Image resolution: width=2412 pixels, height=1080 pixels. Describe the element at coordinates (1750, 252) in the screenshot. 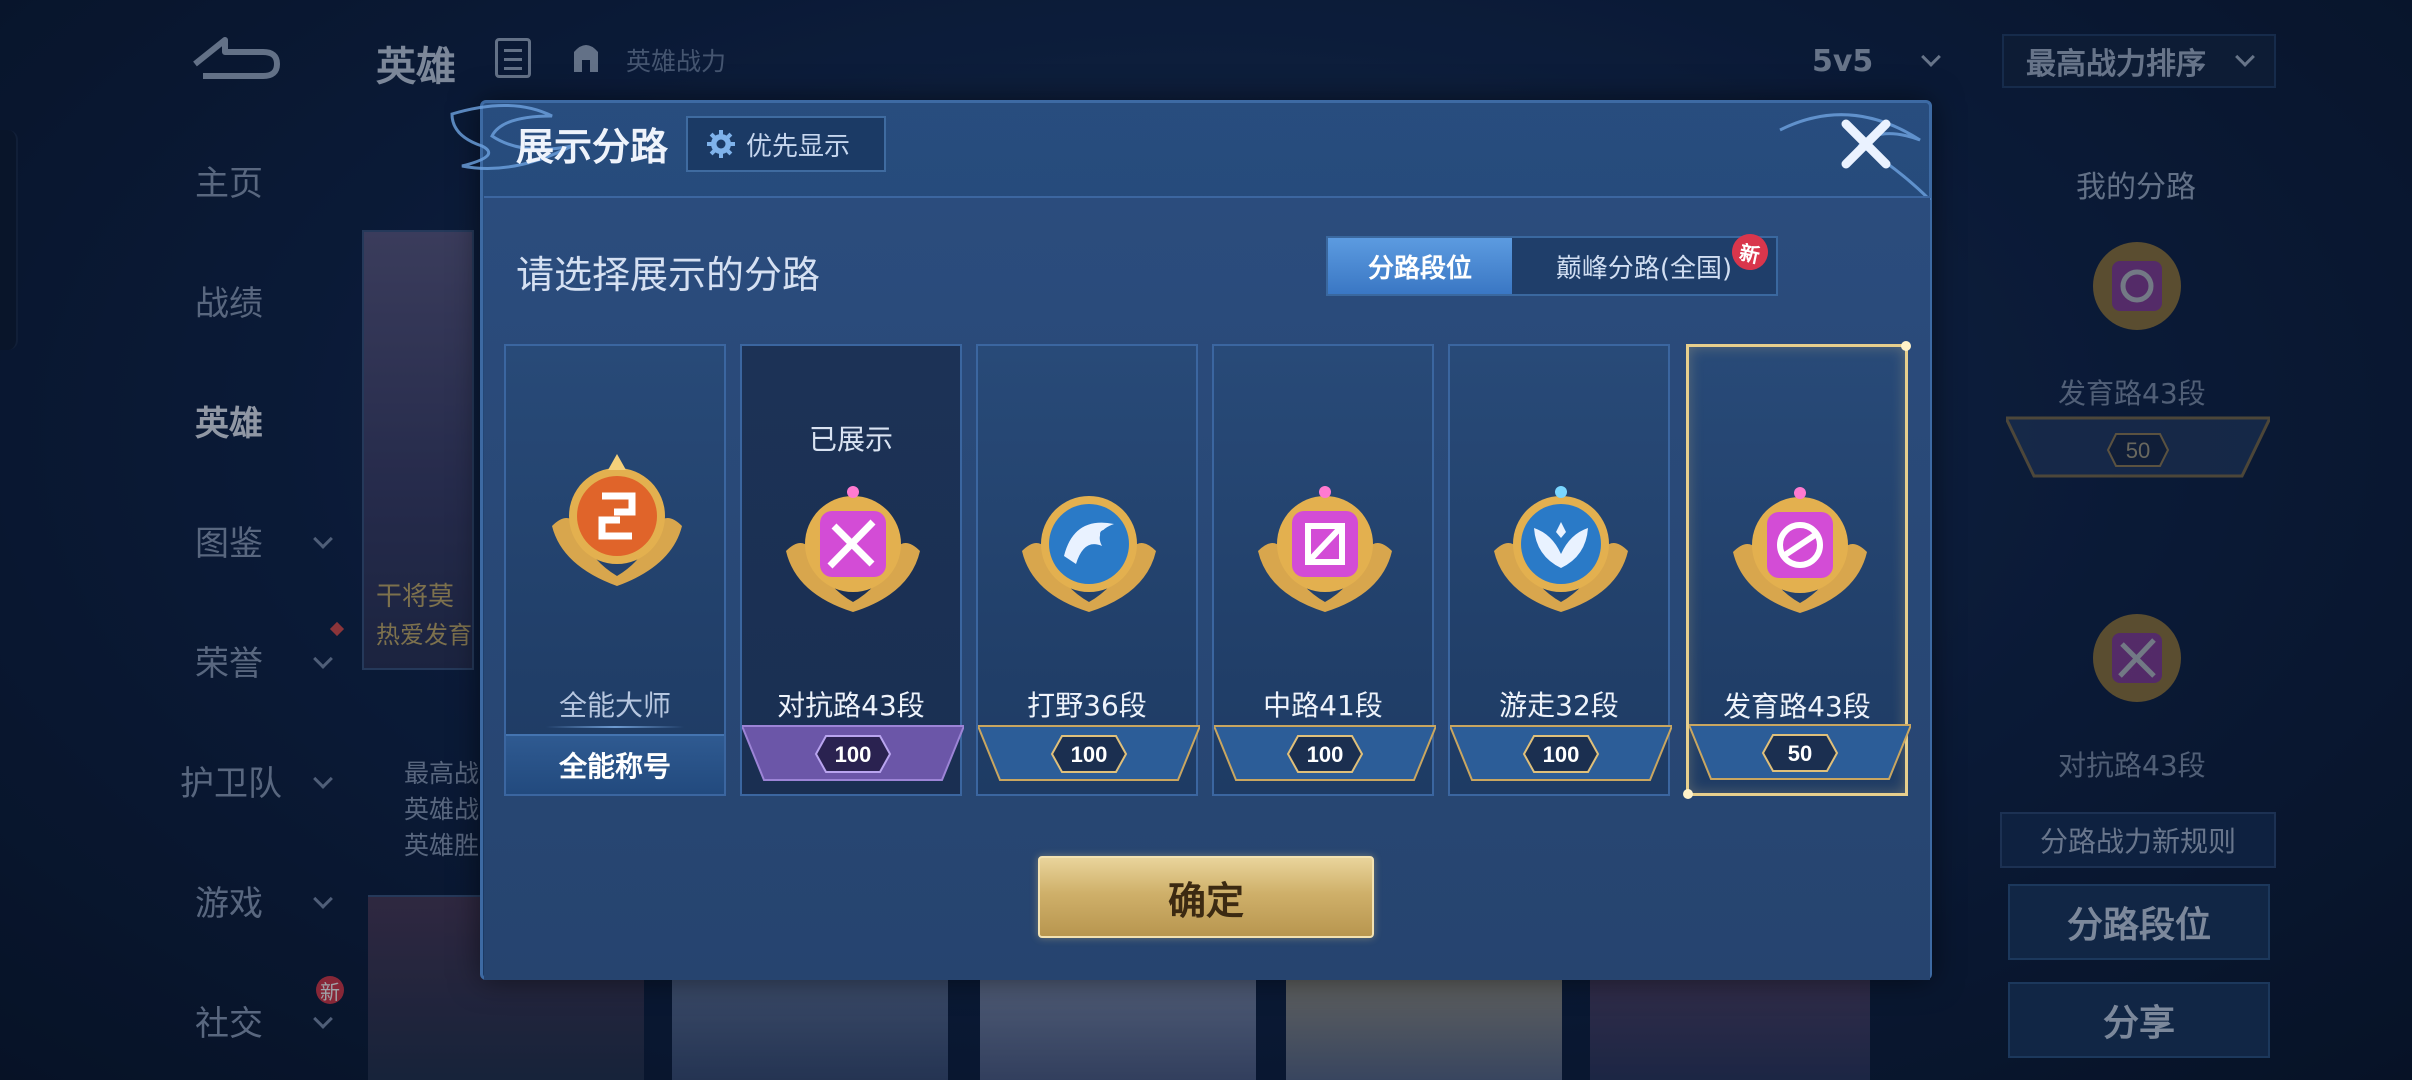

I see `new-badge: 新` at that location.